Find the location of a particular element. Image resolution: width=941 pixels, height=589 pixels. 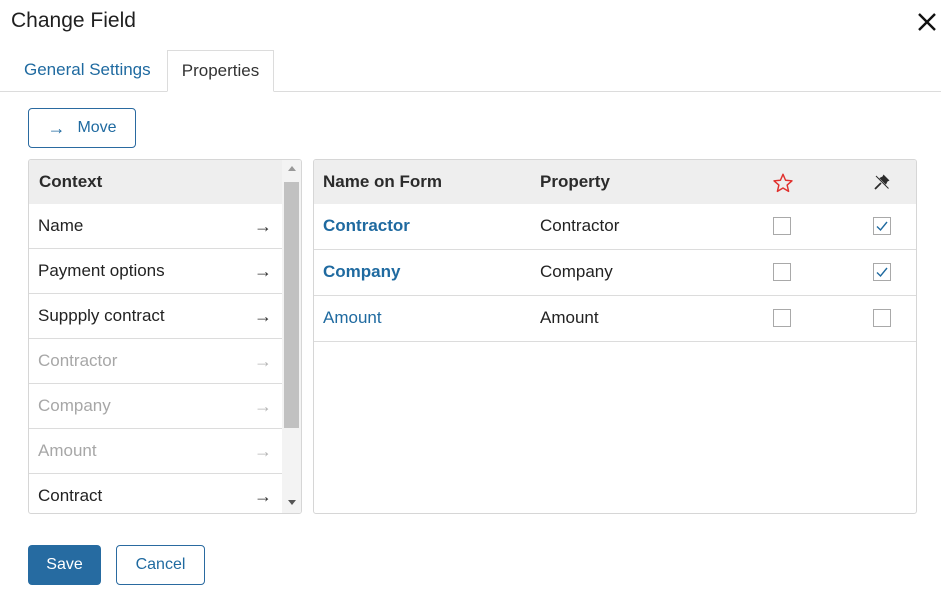

table-row: Company Company is located at coordinates (615, 273).